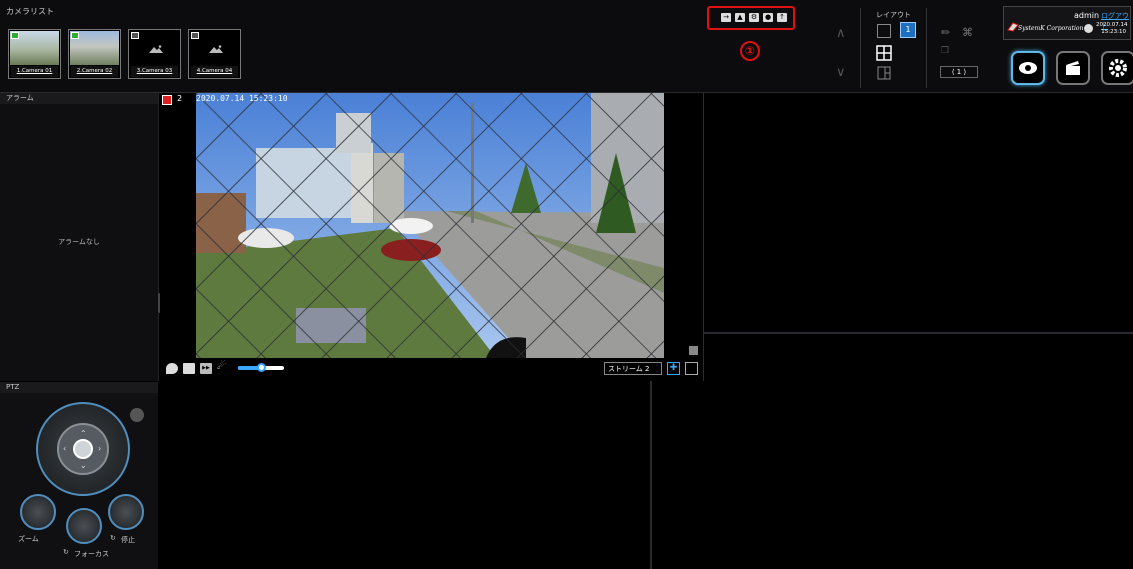 Image resolution: width=1133 pixels, height=569 pixels. What do you see at coordinates (79, 242) in the screenshot?
I see `no-alarm-text: アラームなし` at bounding box center [79, 242].